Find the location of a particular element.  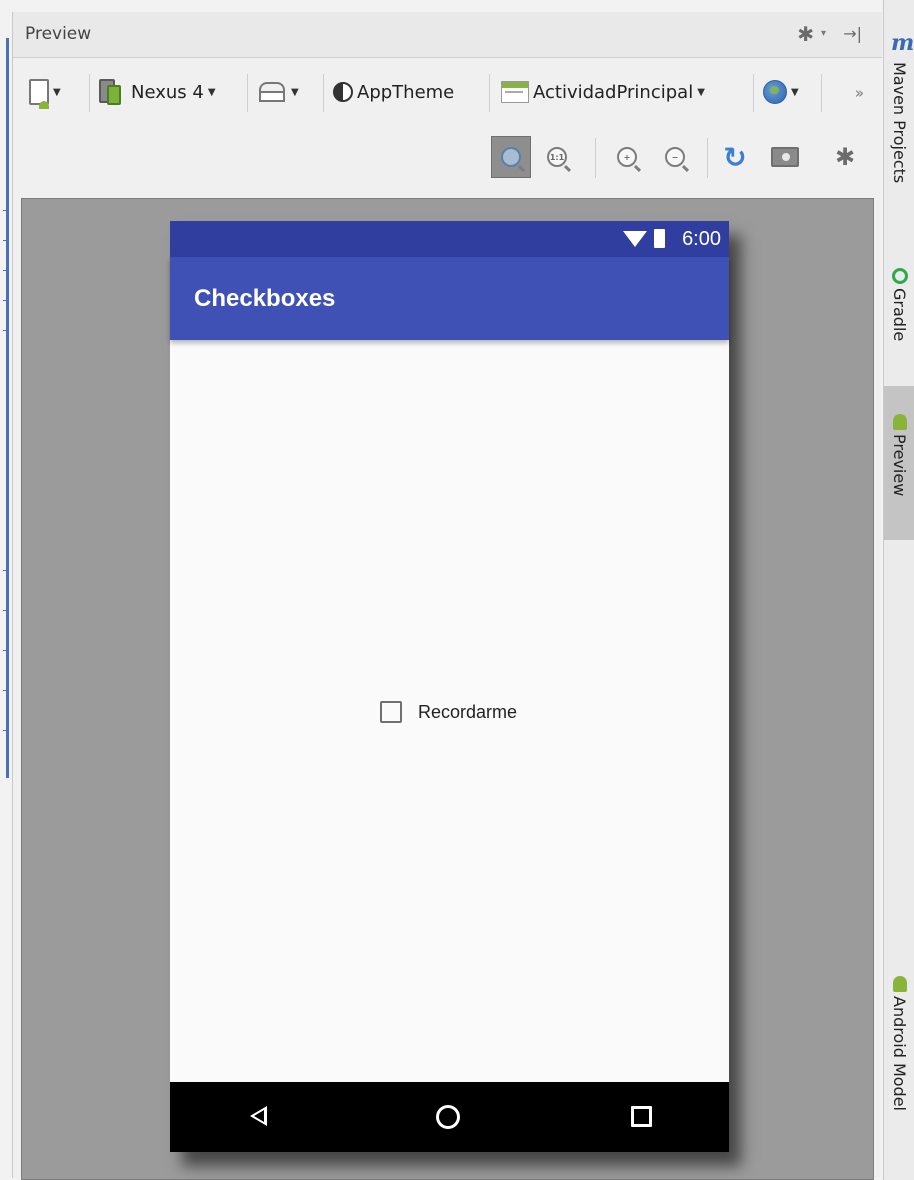

remember-checkbox: Recordarme is located at coordinates (448, 712).